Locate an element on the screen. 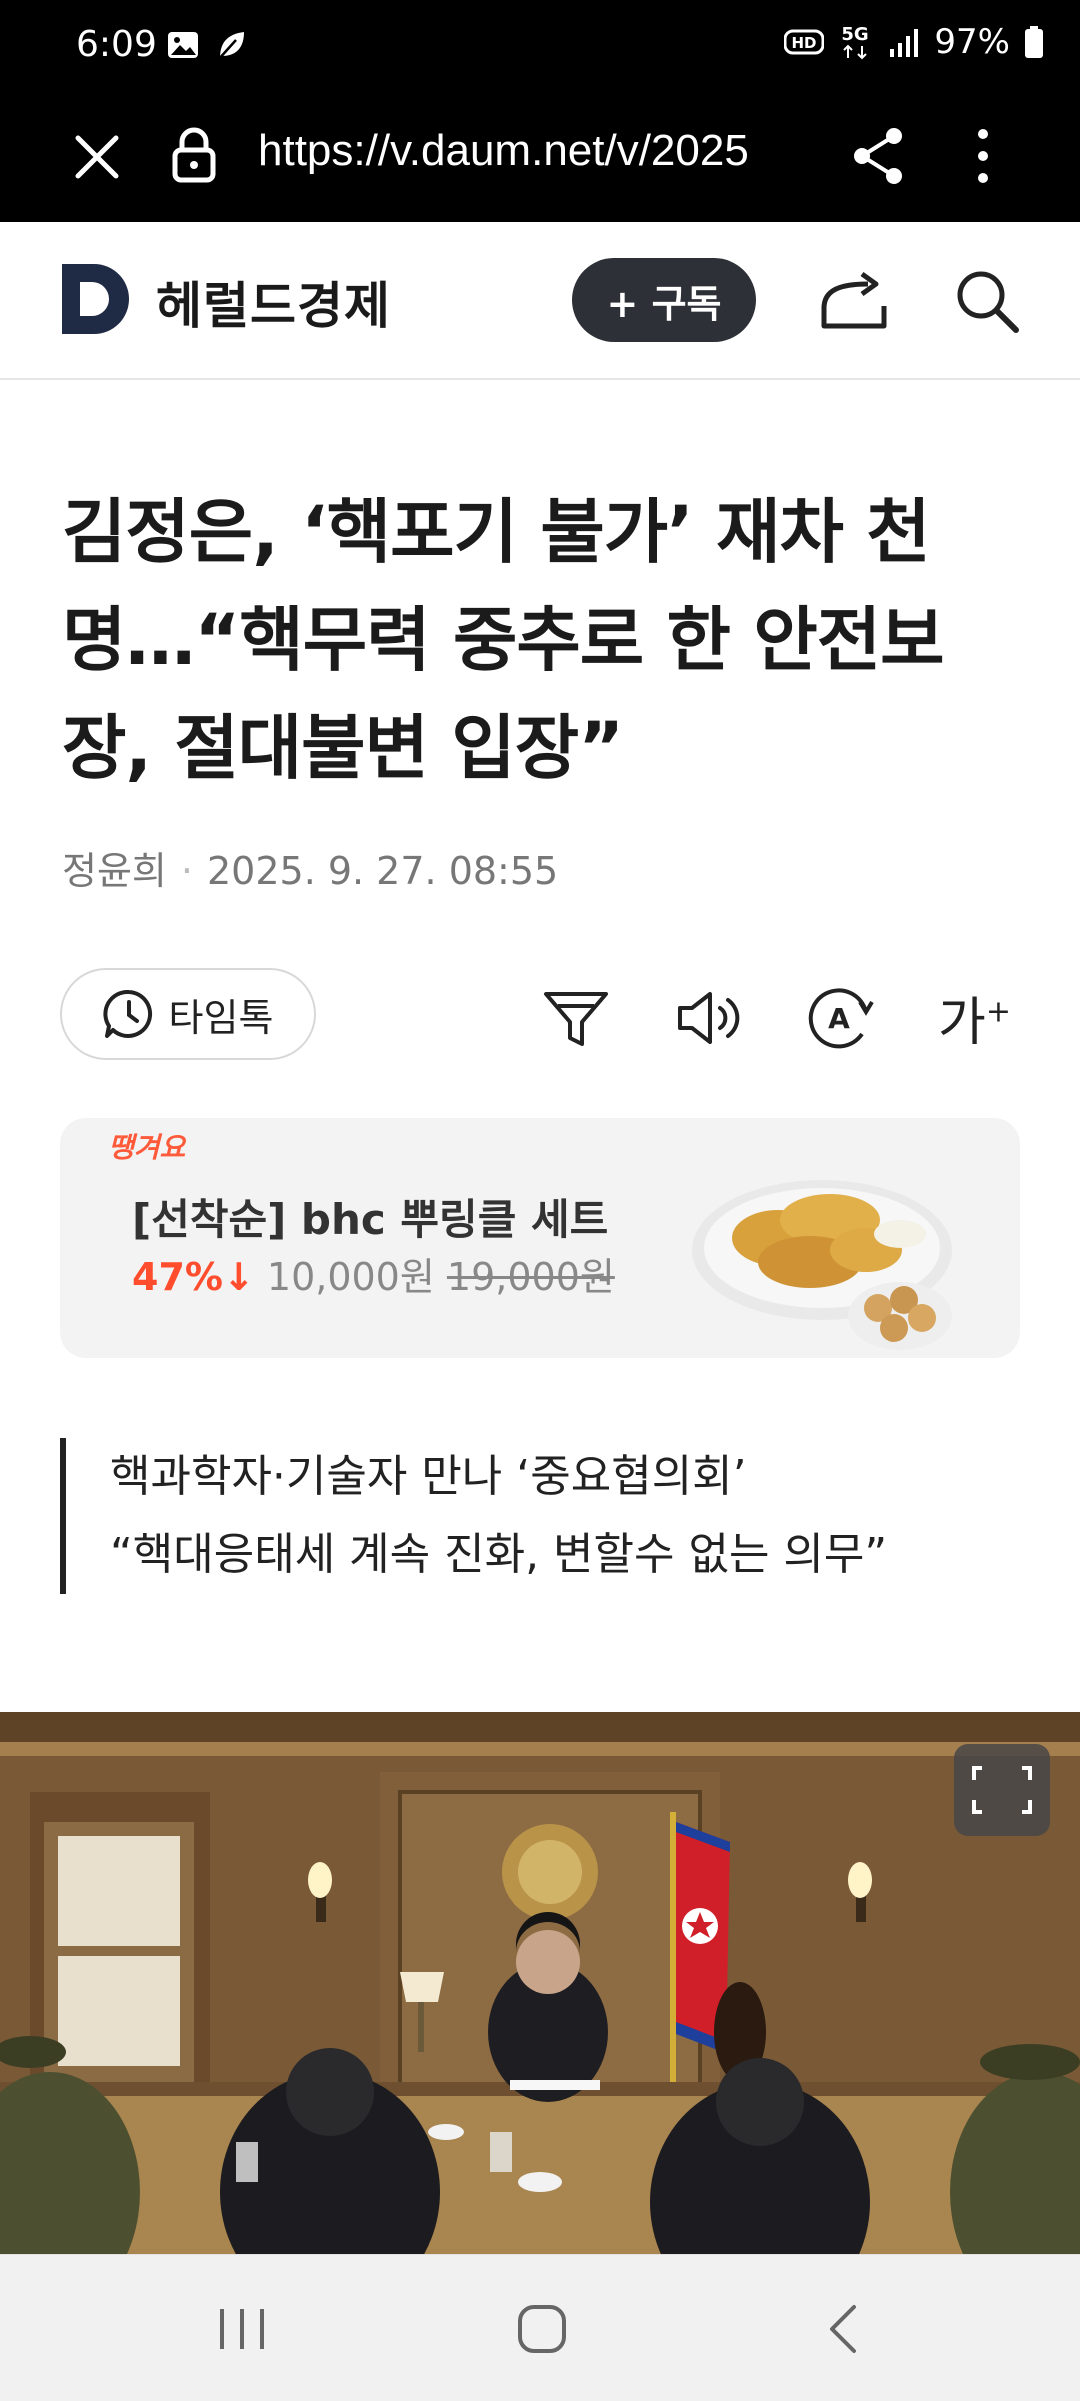 The height and width of the screenshot is (2401, 1080). plus-icon: + is located at coordinates (998, 1012).